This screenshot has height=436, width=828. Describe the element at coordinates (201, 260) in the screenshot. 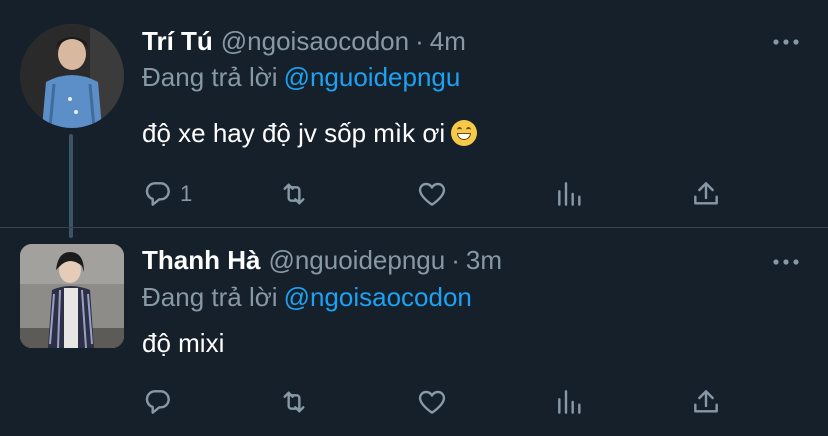

I see `display-name: Thanh Hà` at that location.